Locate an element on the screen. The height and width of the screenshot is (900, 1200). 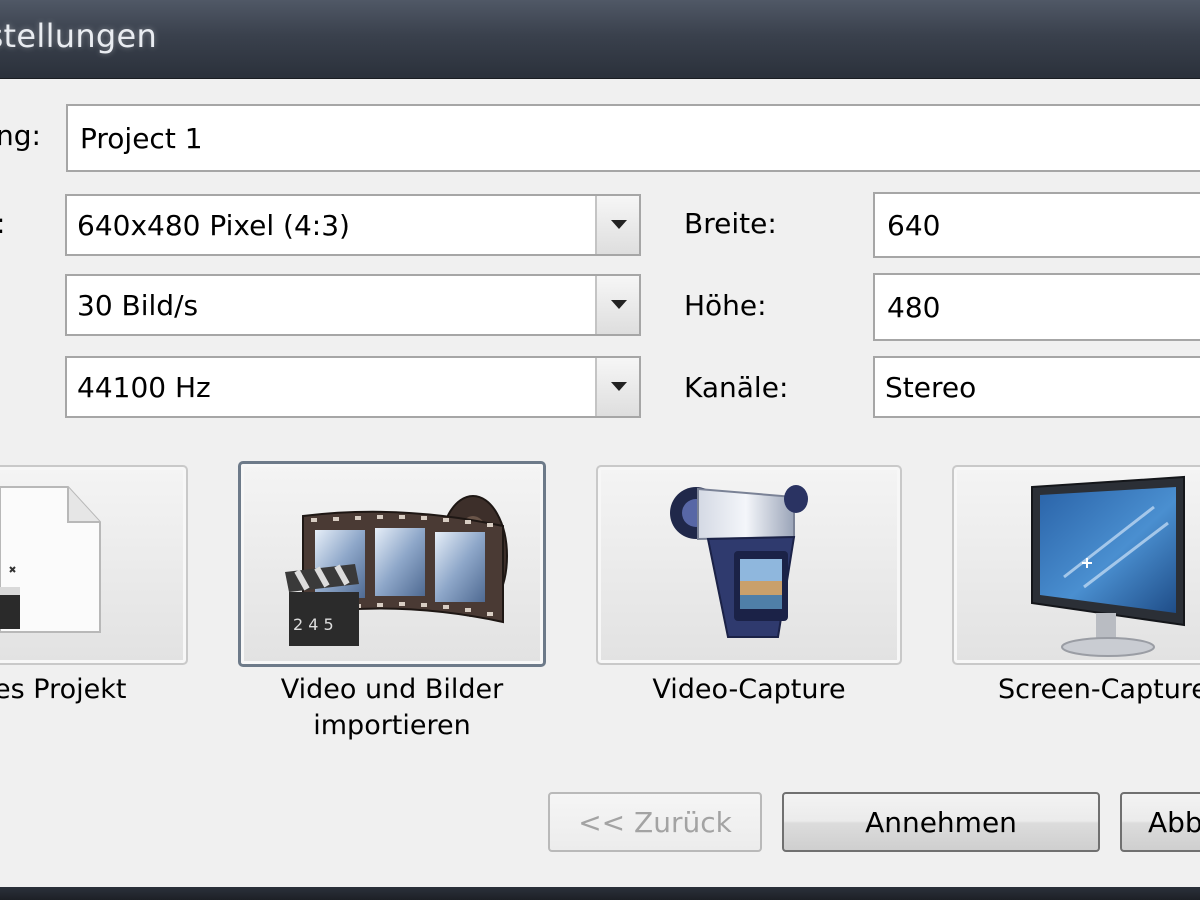
framerate-select: 30 Bild/s is located at coordinates (353, 305).